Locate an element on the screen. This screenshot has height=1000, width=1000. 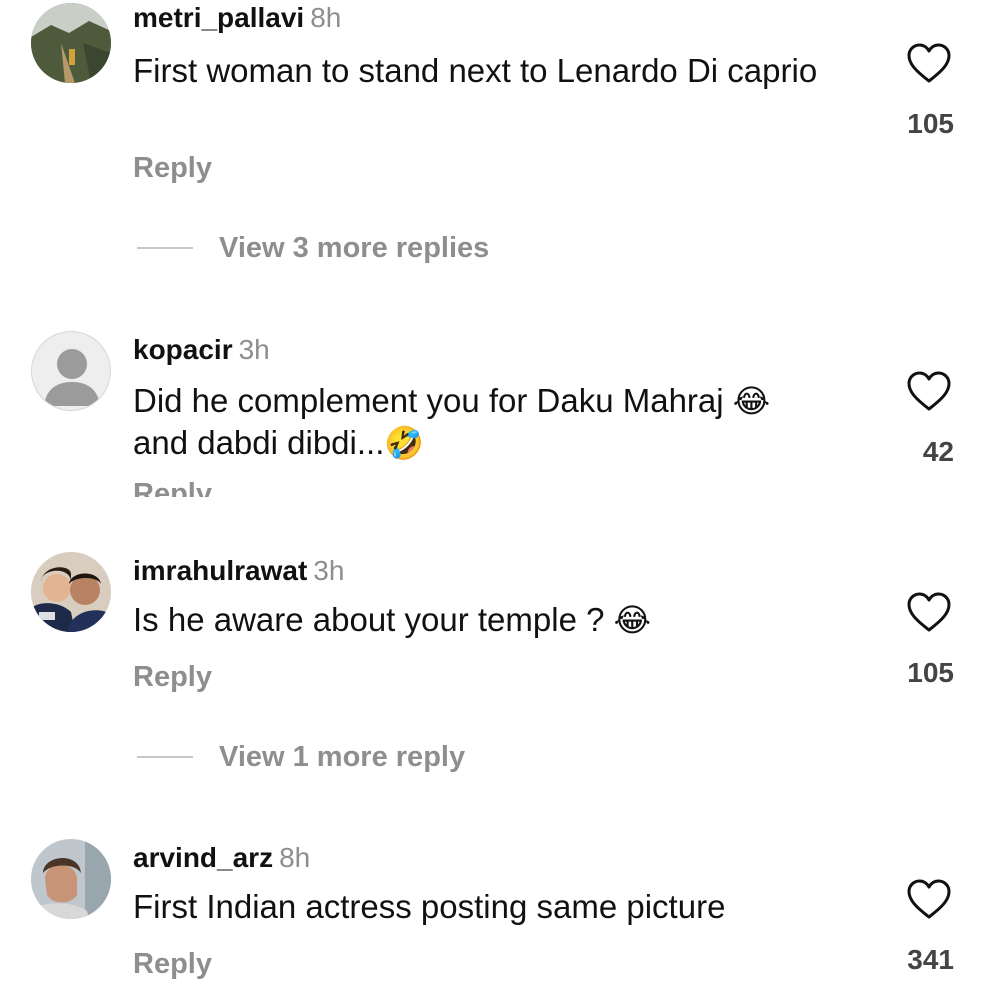
comment-text-line1: Is he aware about your temple ? is located at coordinates (369, 619).